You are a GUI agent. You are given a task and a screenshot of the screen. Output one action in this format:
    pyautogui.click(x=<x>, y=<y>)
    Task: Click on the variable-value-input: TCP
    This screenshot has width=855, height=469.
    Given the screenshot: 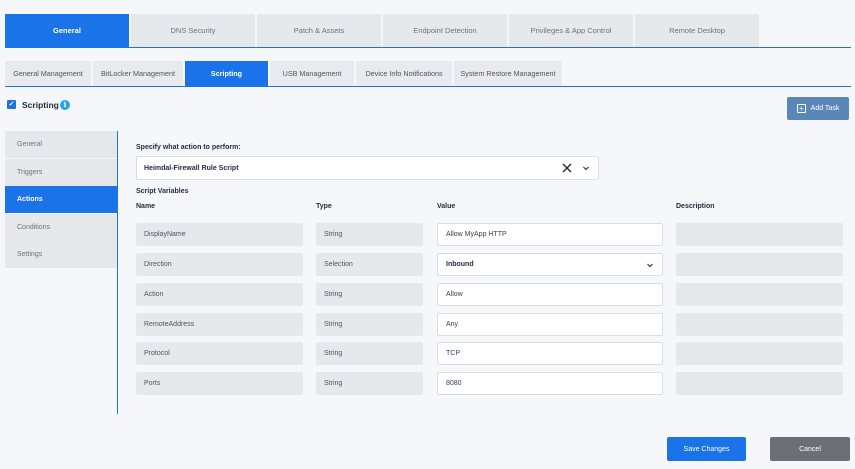 What is the action you would take?
    pyautogui.click(x=550, y=353)
    